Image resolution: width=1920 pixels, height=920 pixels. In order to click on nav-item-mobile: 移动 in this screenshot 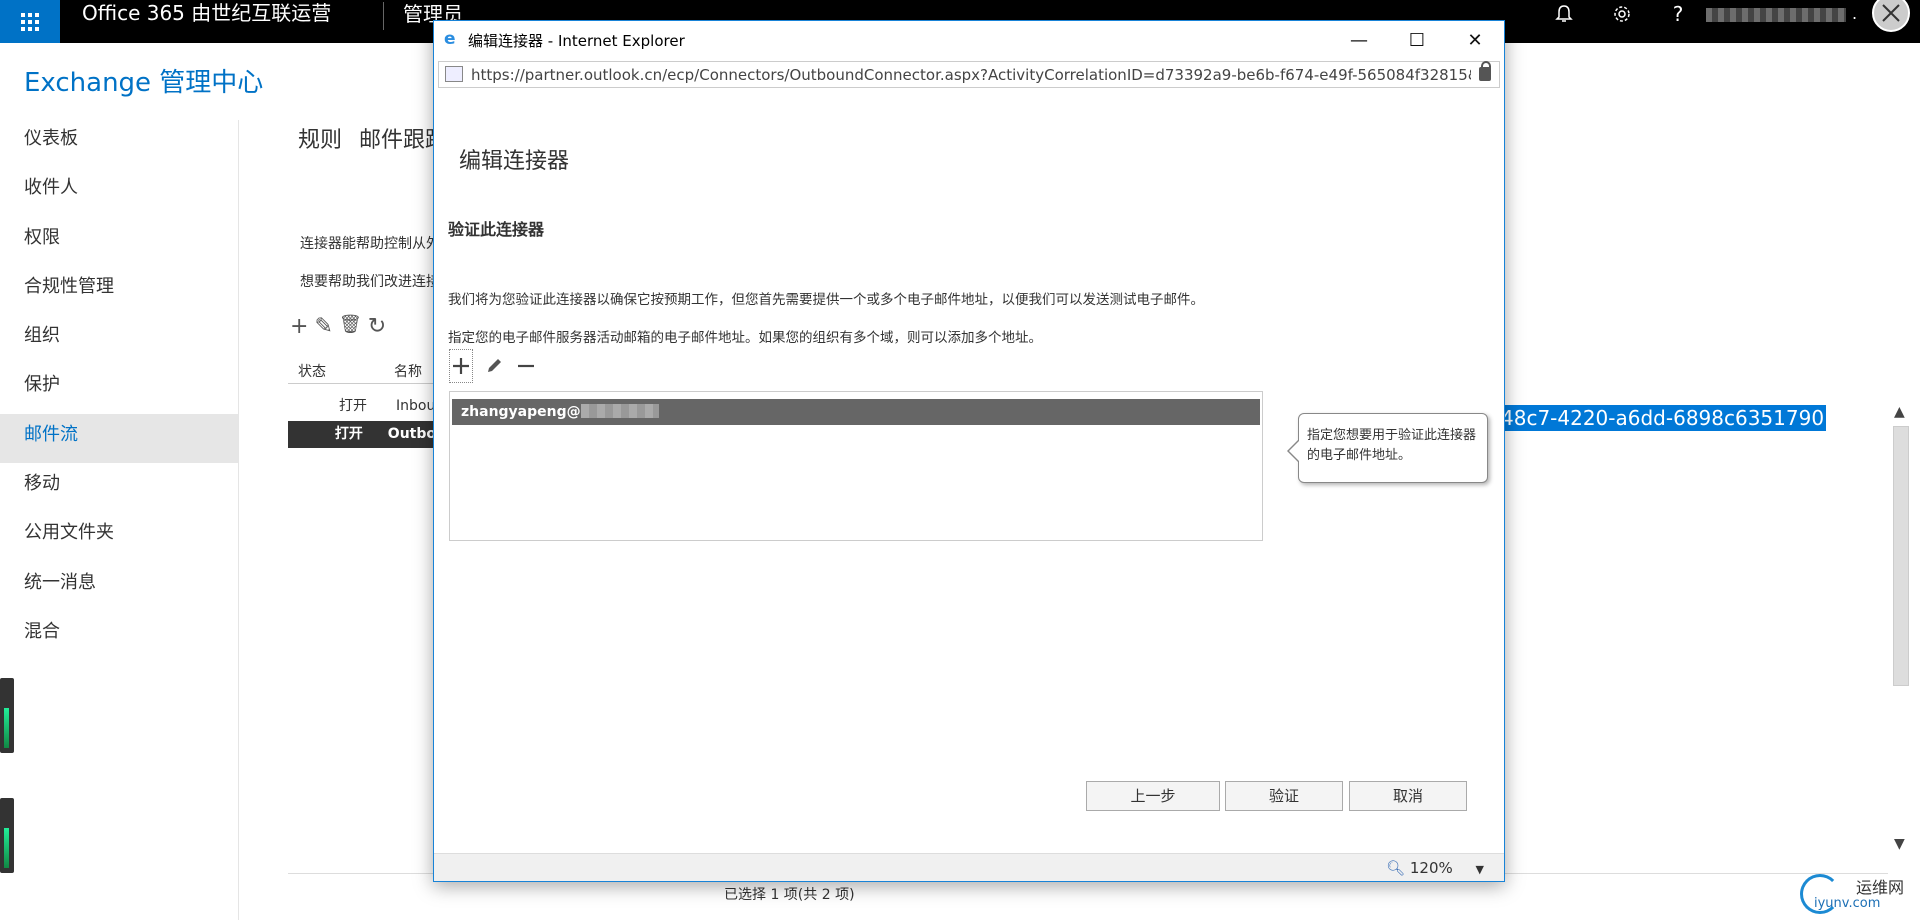, I will do `click(119, 487)`.